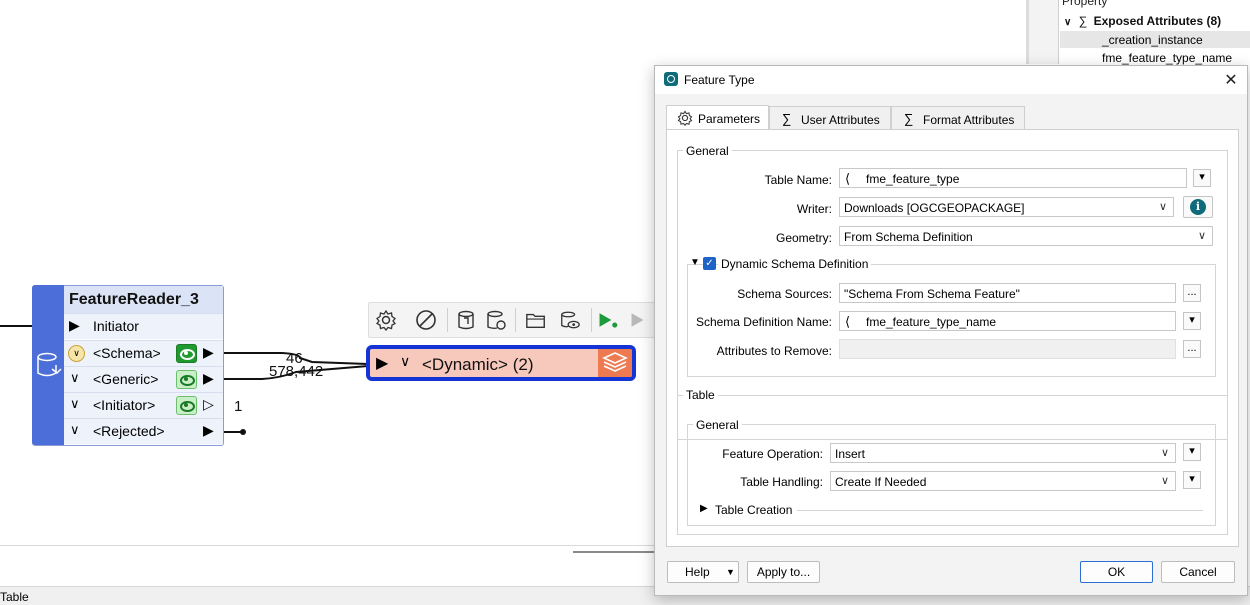  I want to click on panel-splitter, so click(1027, 32).